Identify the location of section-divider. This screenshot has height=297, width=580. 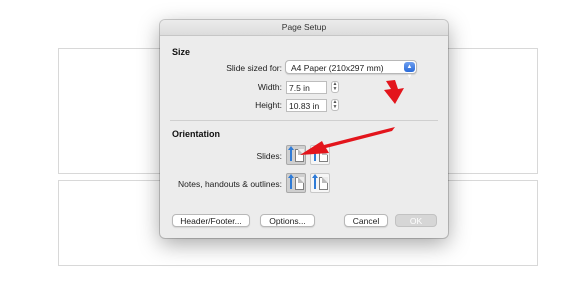
(304, 120).